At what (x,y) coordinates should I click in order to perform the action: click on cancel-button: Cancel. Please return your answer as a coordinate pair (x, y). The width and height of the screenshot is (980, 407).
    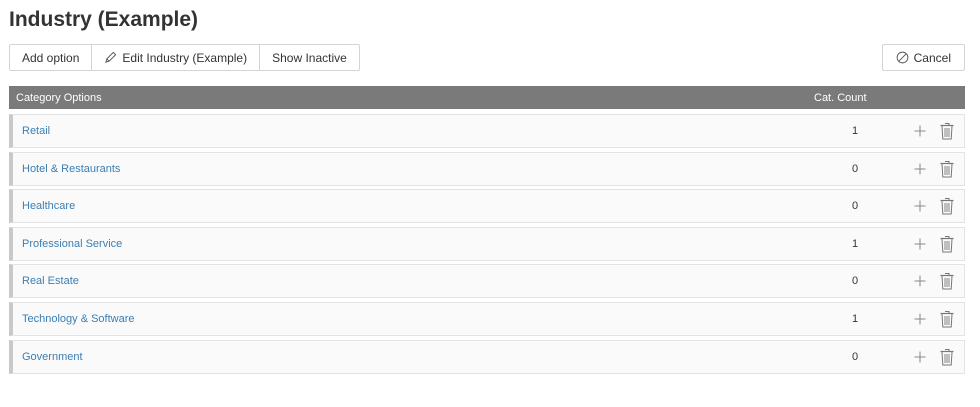
    Looking at the image, I should click on (923, 57).